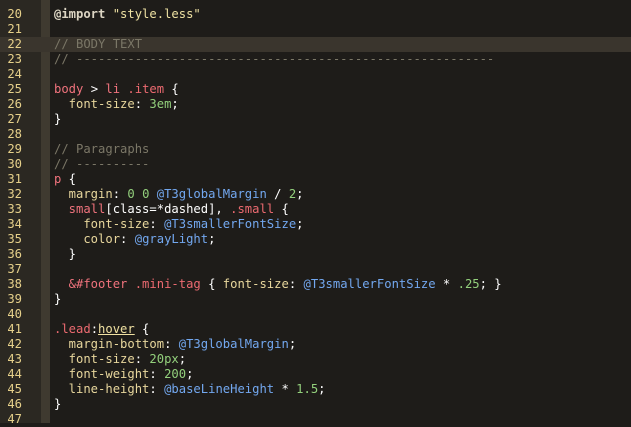  What do you see at coordinates (315, 359) in the screenshot?
I see `code-line: 43 font-size: 20px;` at bounding box center [315, 359].